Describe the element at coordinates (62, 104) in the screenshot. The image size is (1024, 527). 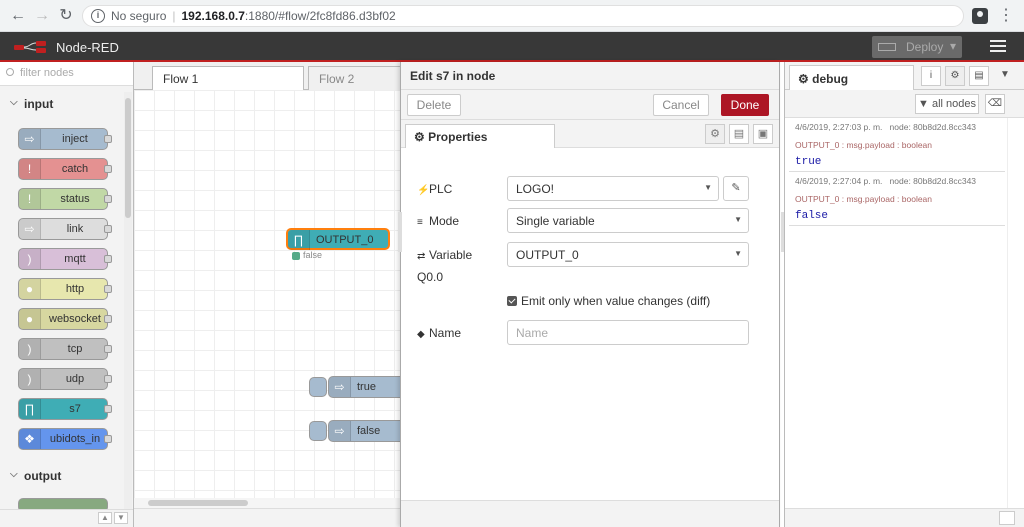
I see `palette-category-input: ⌵ input` at that location.